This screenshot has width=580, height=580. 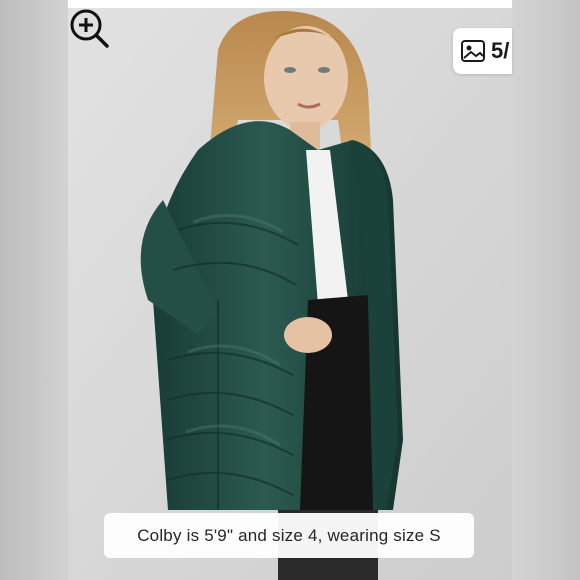 I want to click on gallery-counter-text: 5/, so click(x=500, y=50).